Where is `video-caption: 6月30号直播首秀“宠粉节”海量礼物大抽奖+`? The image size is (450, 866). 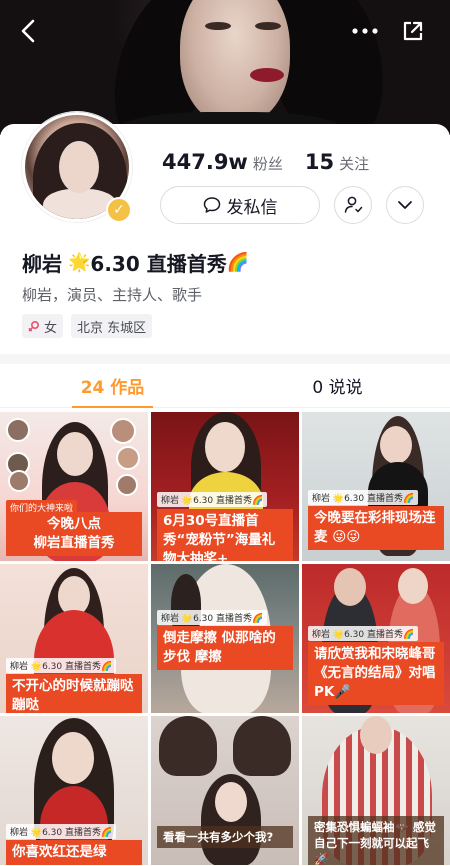 video-caption: 6月30号直播首秀“宠粉节”海量礼物大抽奖+ is located at coordinates (225, 535).